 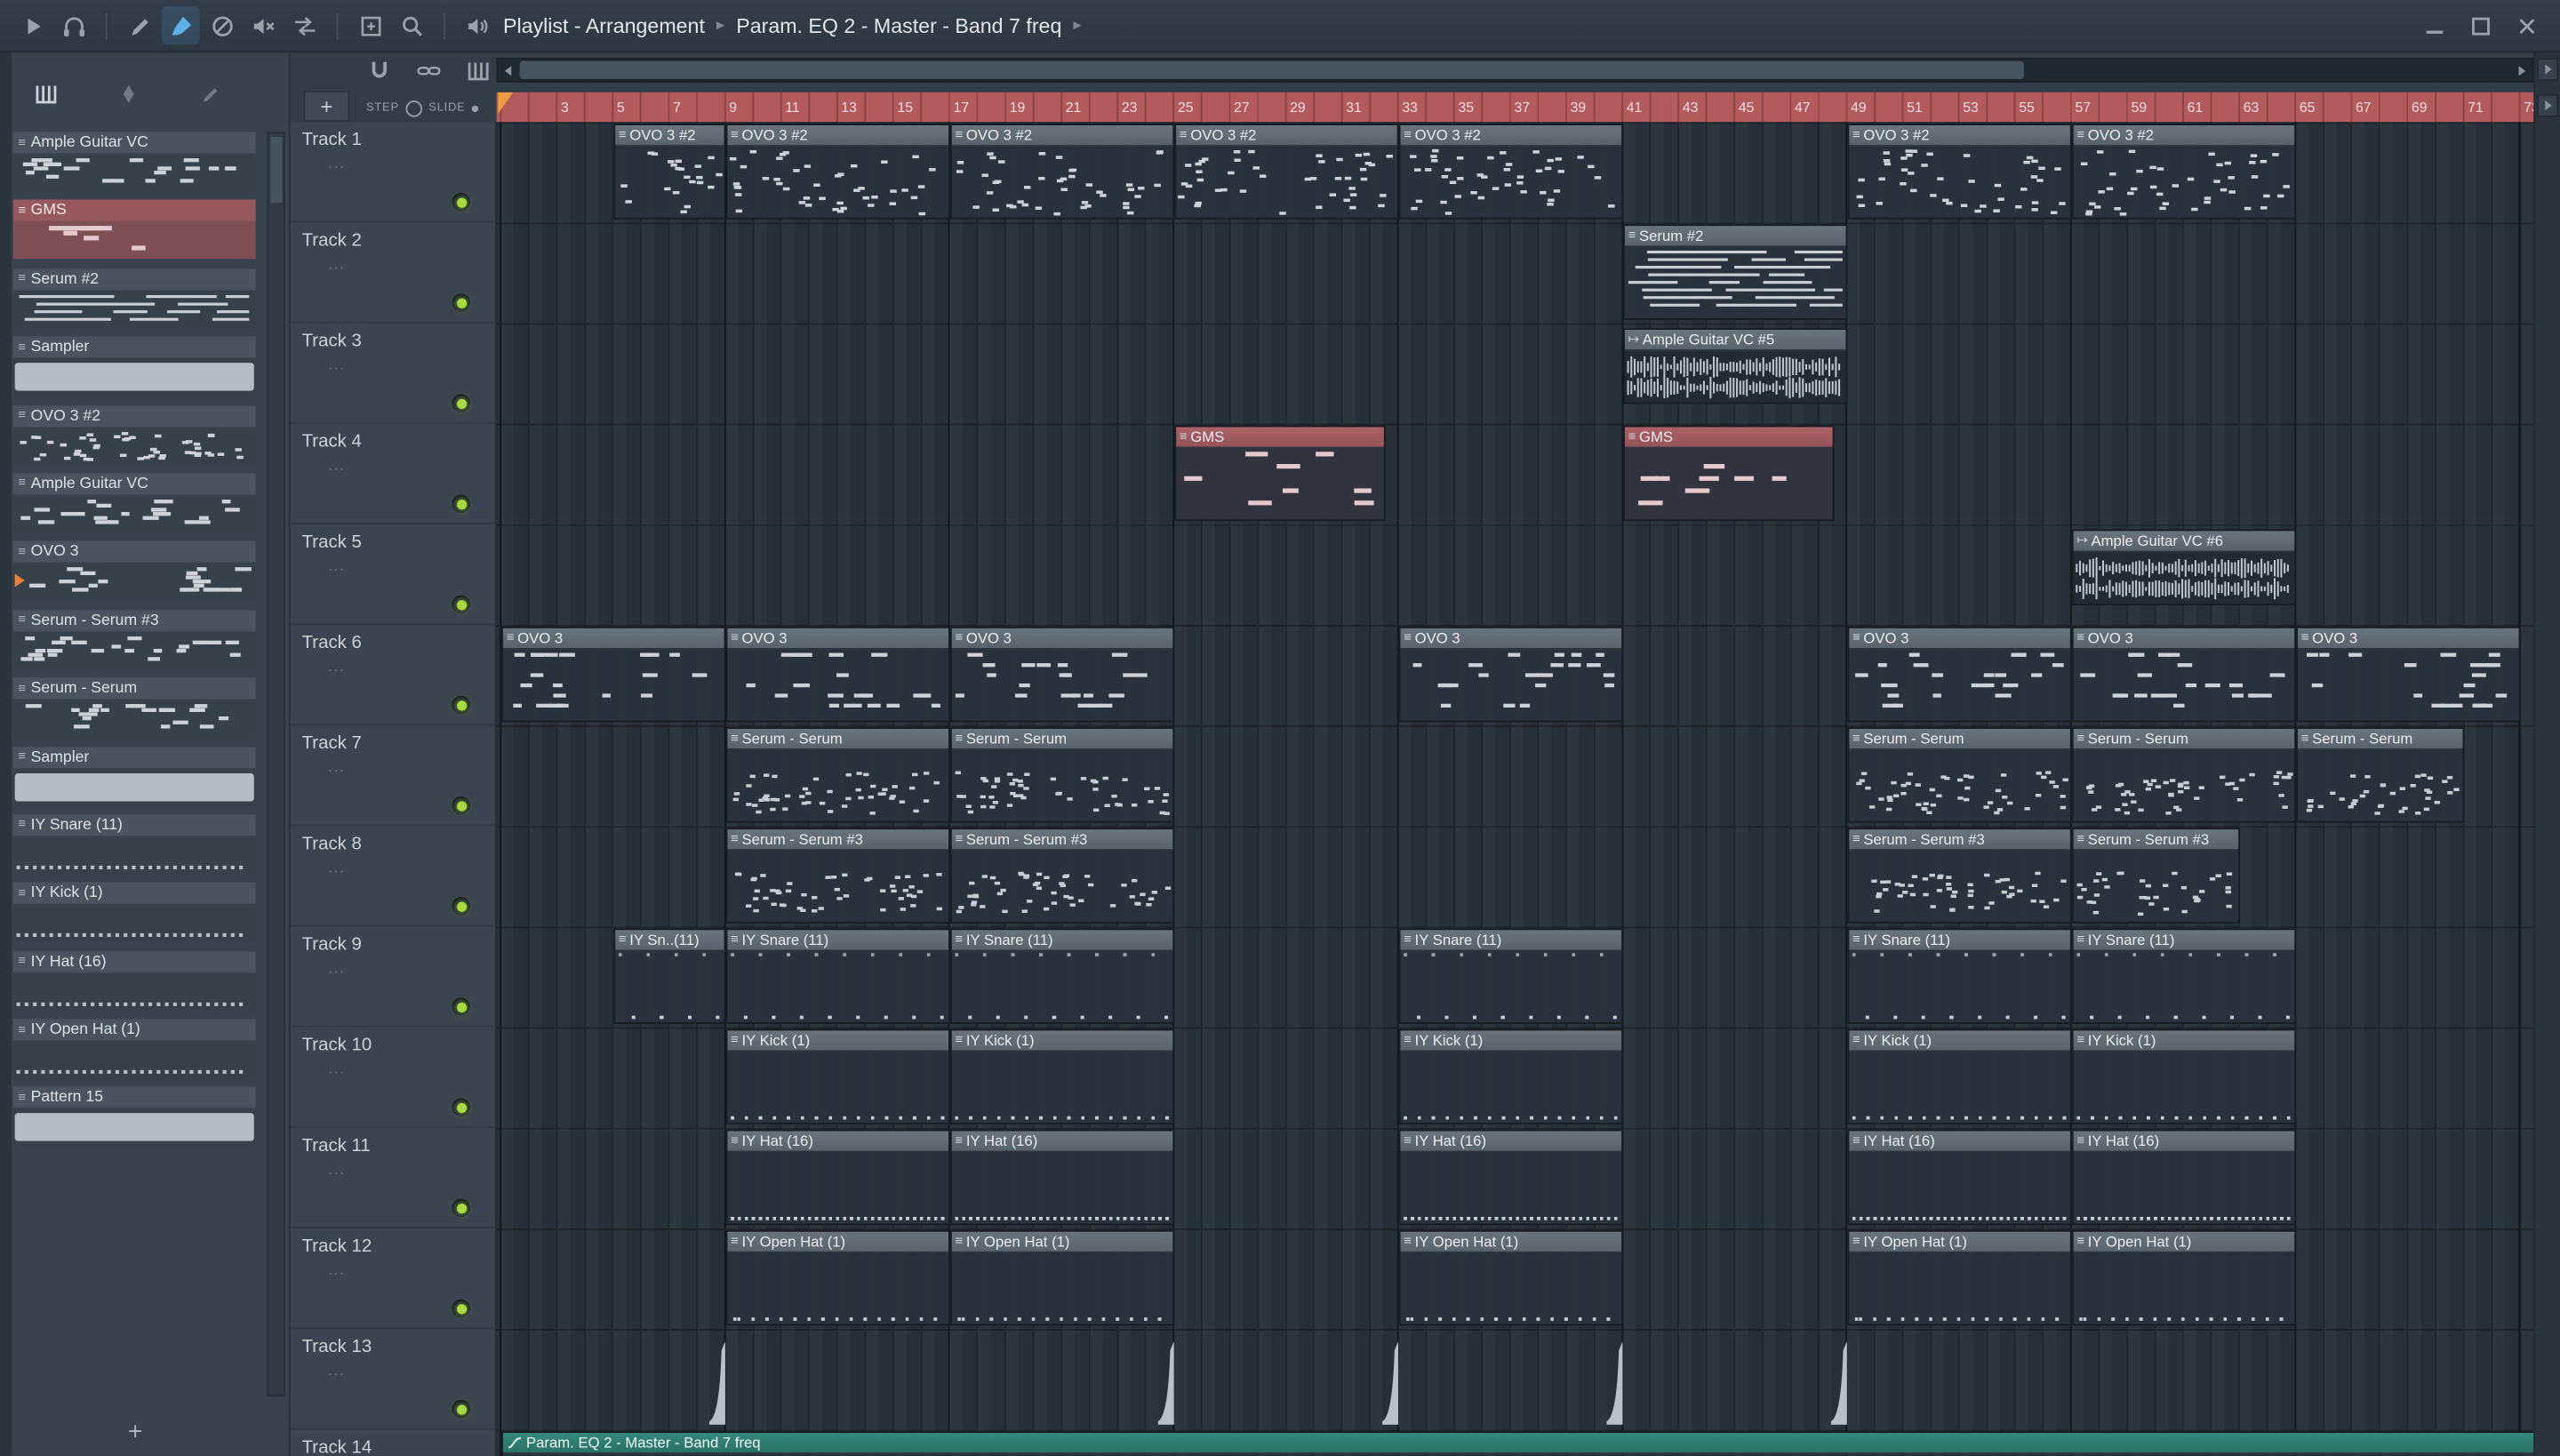 What do you see at coordinates (380, 72) in the screenshot?
I see `magnet-button` at bounding box center [380, 72].